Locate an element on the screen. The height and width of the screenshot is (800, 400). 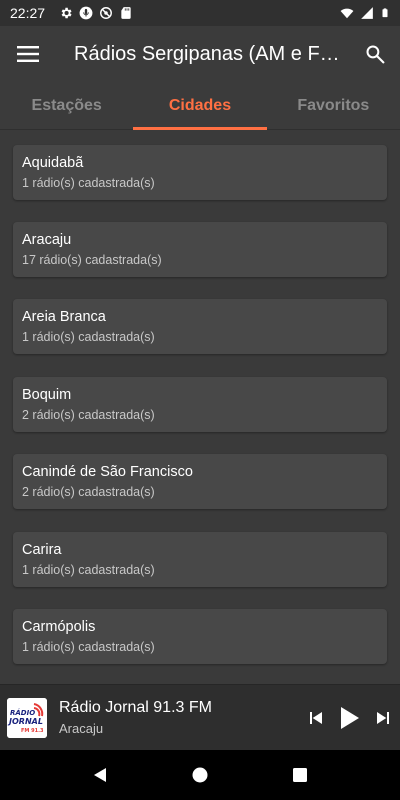
svg-text: JORNAL is located at coordinates (25, 721).